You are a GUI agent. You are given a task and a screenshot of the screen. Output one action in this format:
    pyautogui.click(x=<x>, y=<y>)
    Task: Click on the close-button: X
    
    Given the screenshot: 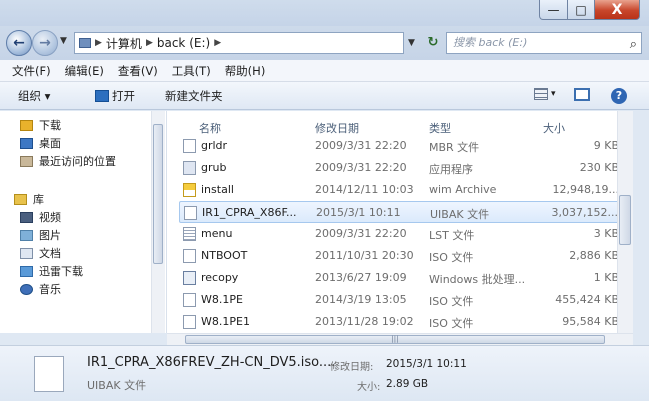 What is the action you would take?
    pyautogui.click(x=617, y=10)
    